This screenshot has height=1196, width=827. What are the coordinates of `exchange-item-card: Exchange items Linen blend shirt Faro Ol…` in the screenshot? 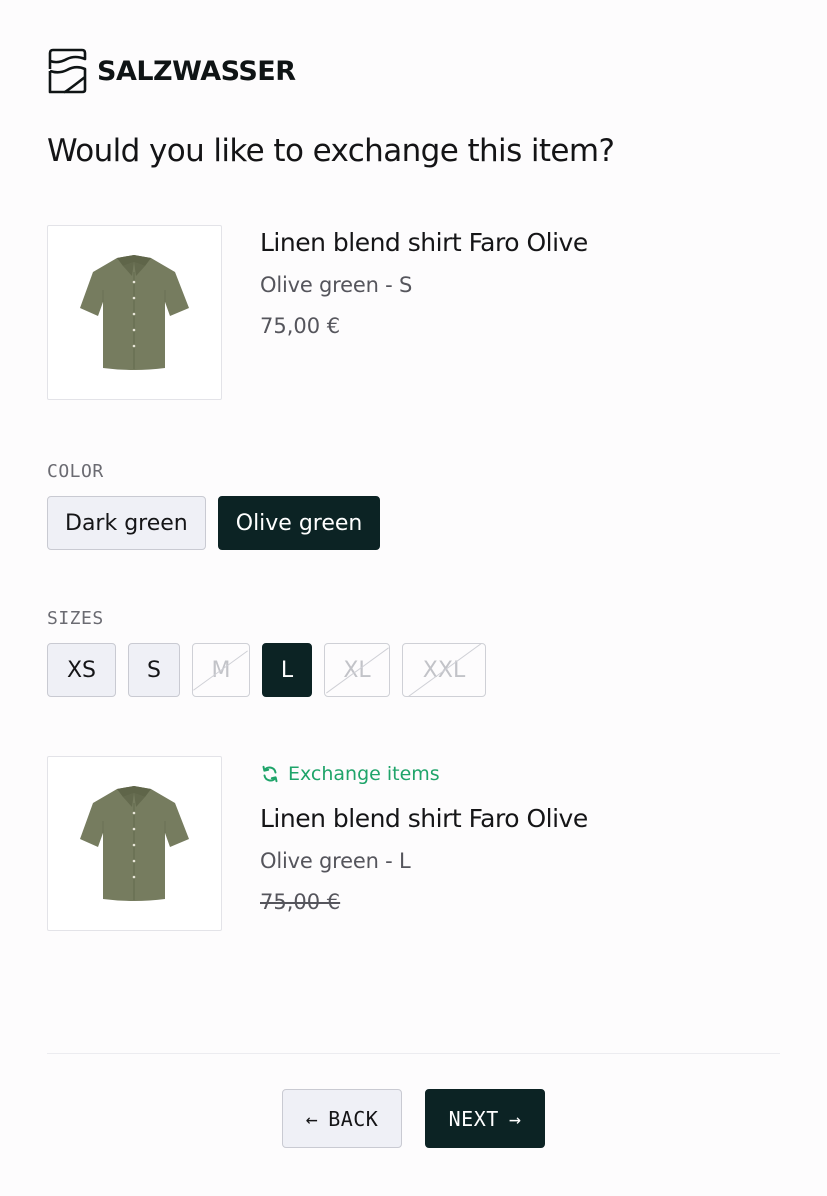 It's located at (397, 845).